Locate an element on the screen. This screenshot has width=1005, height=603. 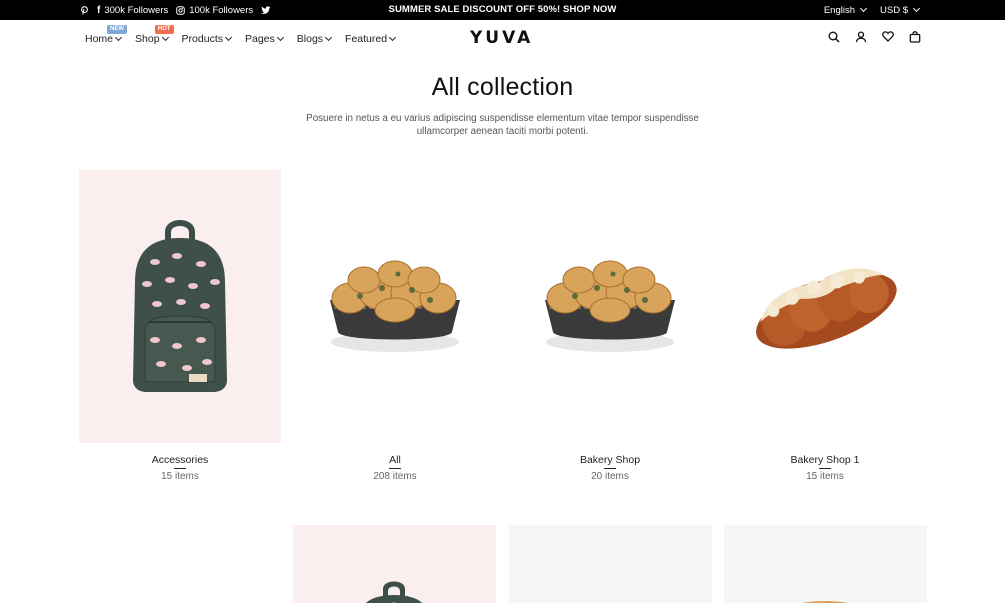
collection-image-backpack is located at coordinates (180, 306).